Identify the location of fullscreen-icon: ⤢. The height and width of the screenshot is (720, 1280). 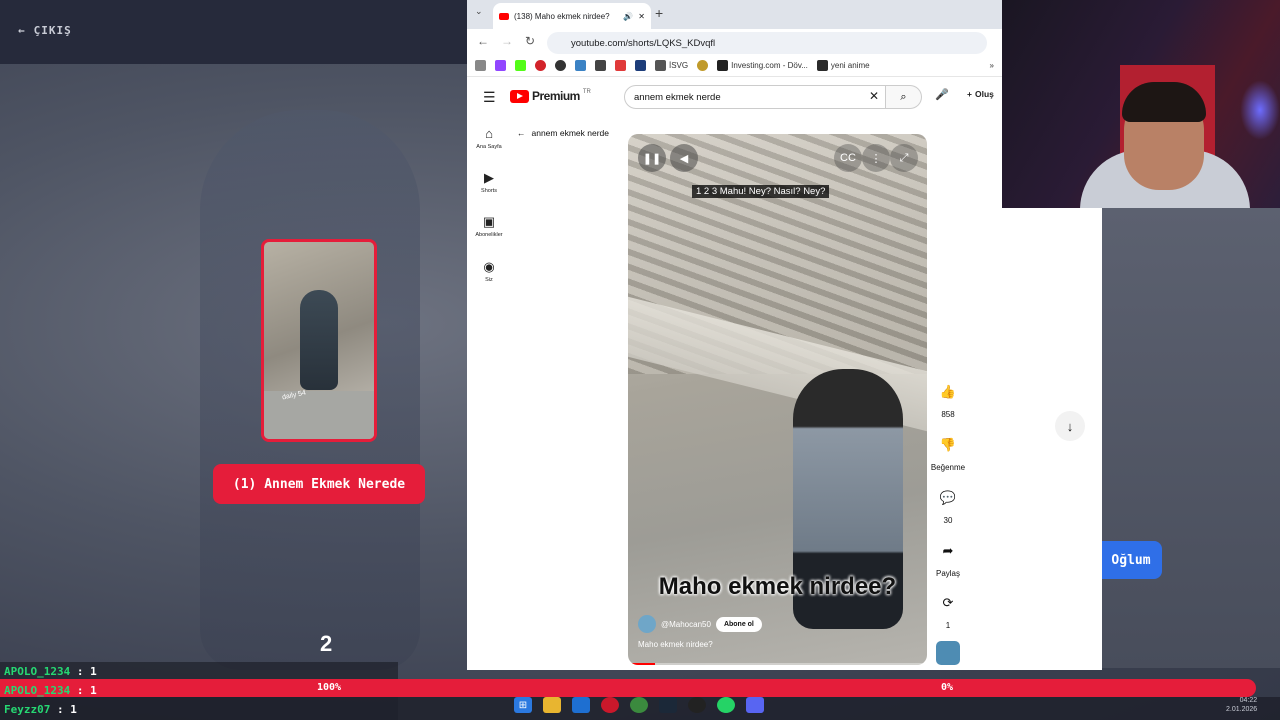
(904, 158).